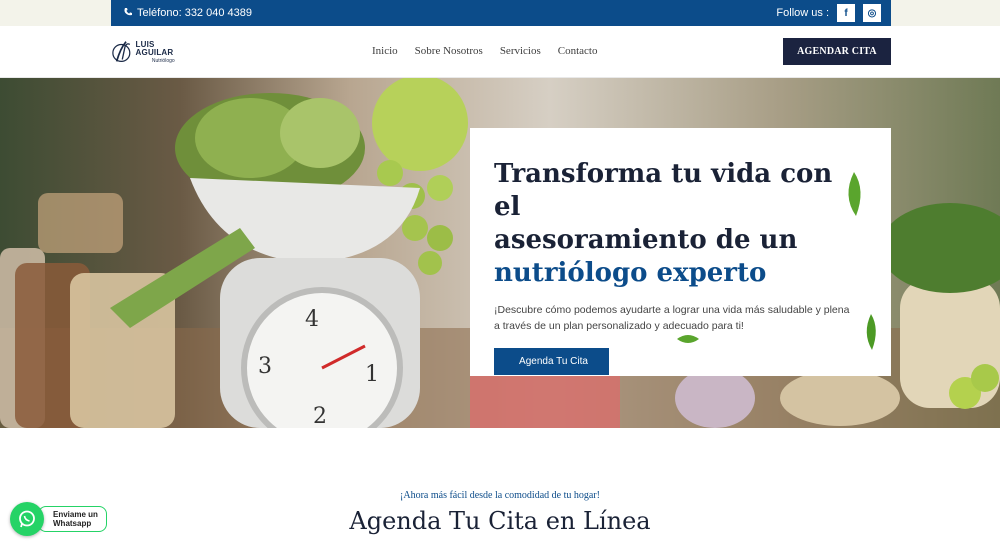 This screenshot has width=1000, height=550. What do you see at coordinates (553, 361) in the screenshot?
I see `agenda-tu-cita-label: Agenda Tu Cita` at bounding box center [553, 361].